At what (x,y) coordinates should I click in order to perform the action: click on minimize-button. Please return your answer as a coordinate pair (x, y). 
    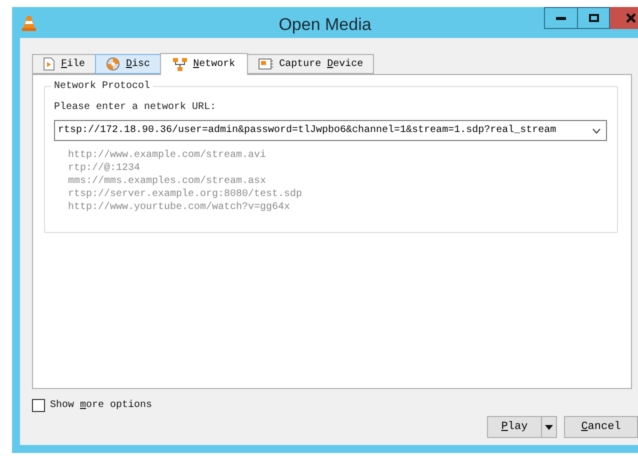
    Looking at the image, I should click on (561, 18).